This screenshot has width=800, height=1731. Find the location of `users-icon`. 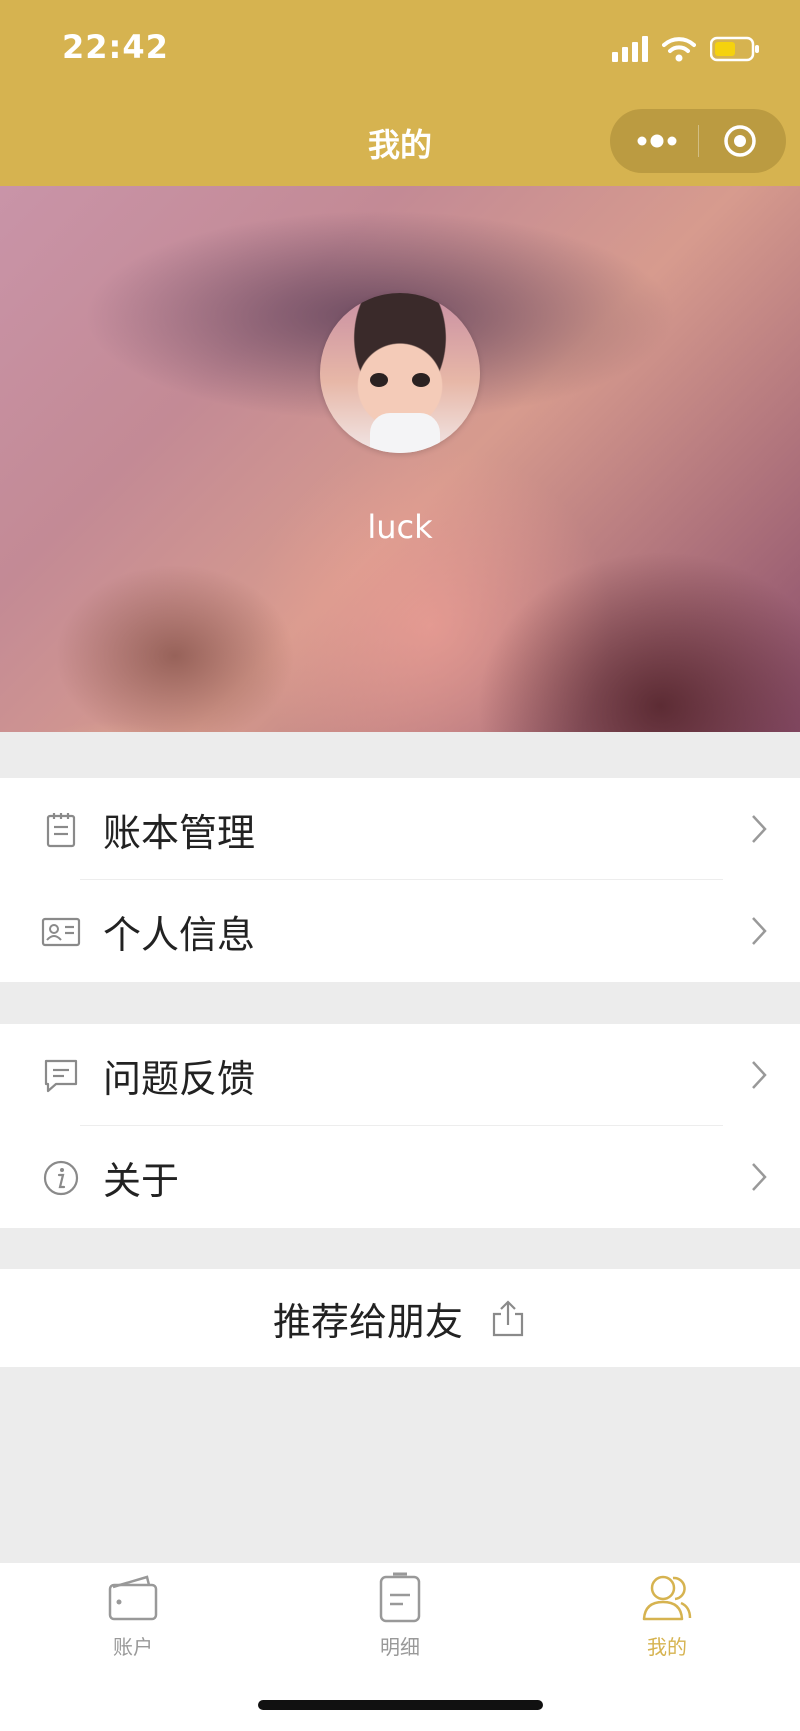

users-icon is located at coordinates (667, 1598).